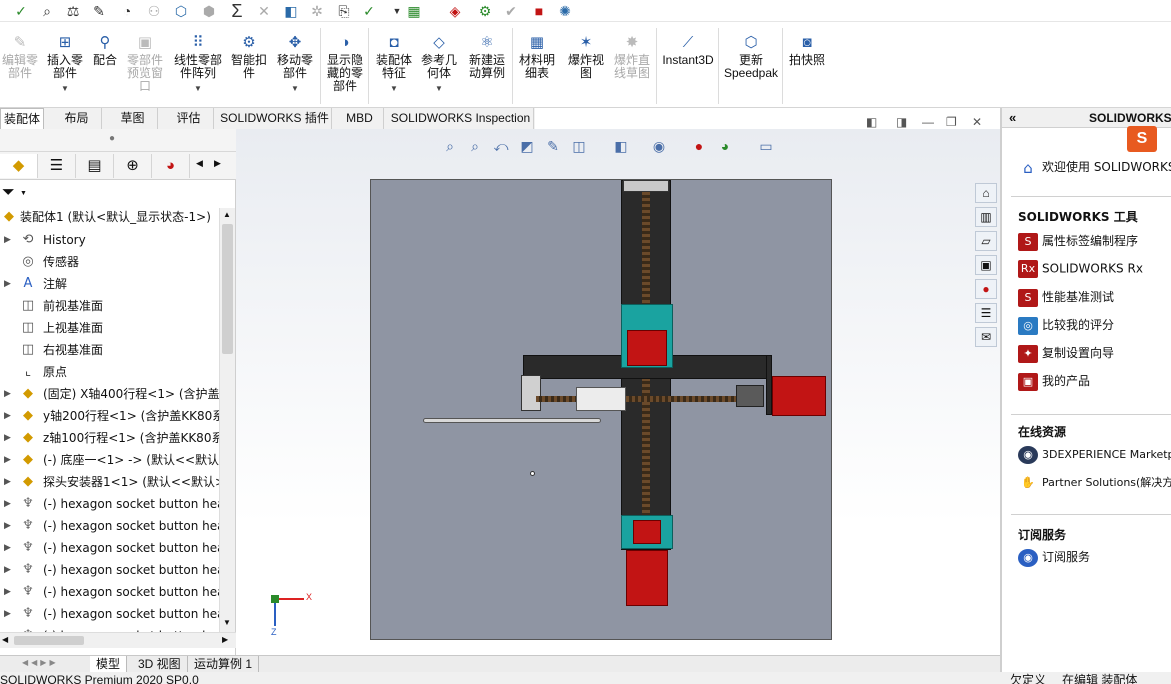 This screenshot has height=684, width=1171. I want to click on home-icon: ⌂, so click(986, 193).